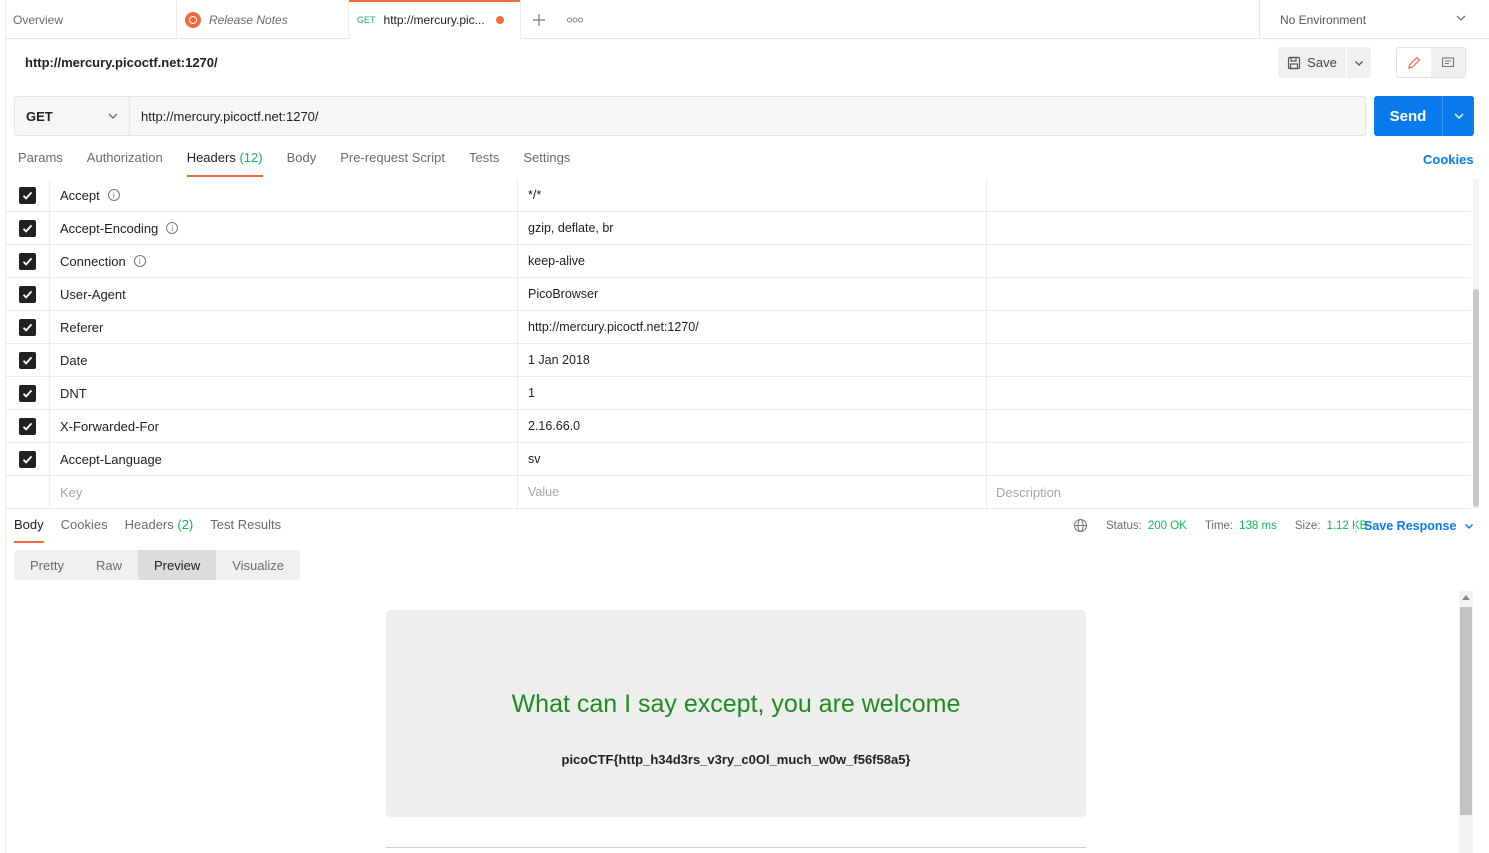  Describe the element at coordinates (125, 163) in the screenshot. I see `tab-authorization: Authorization` at that location.